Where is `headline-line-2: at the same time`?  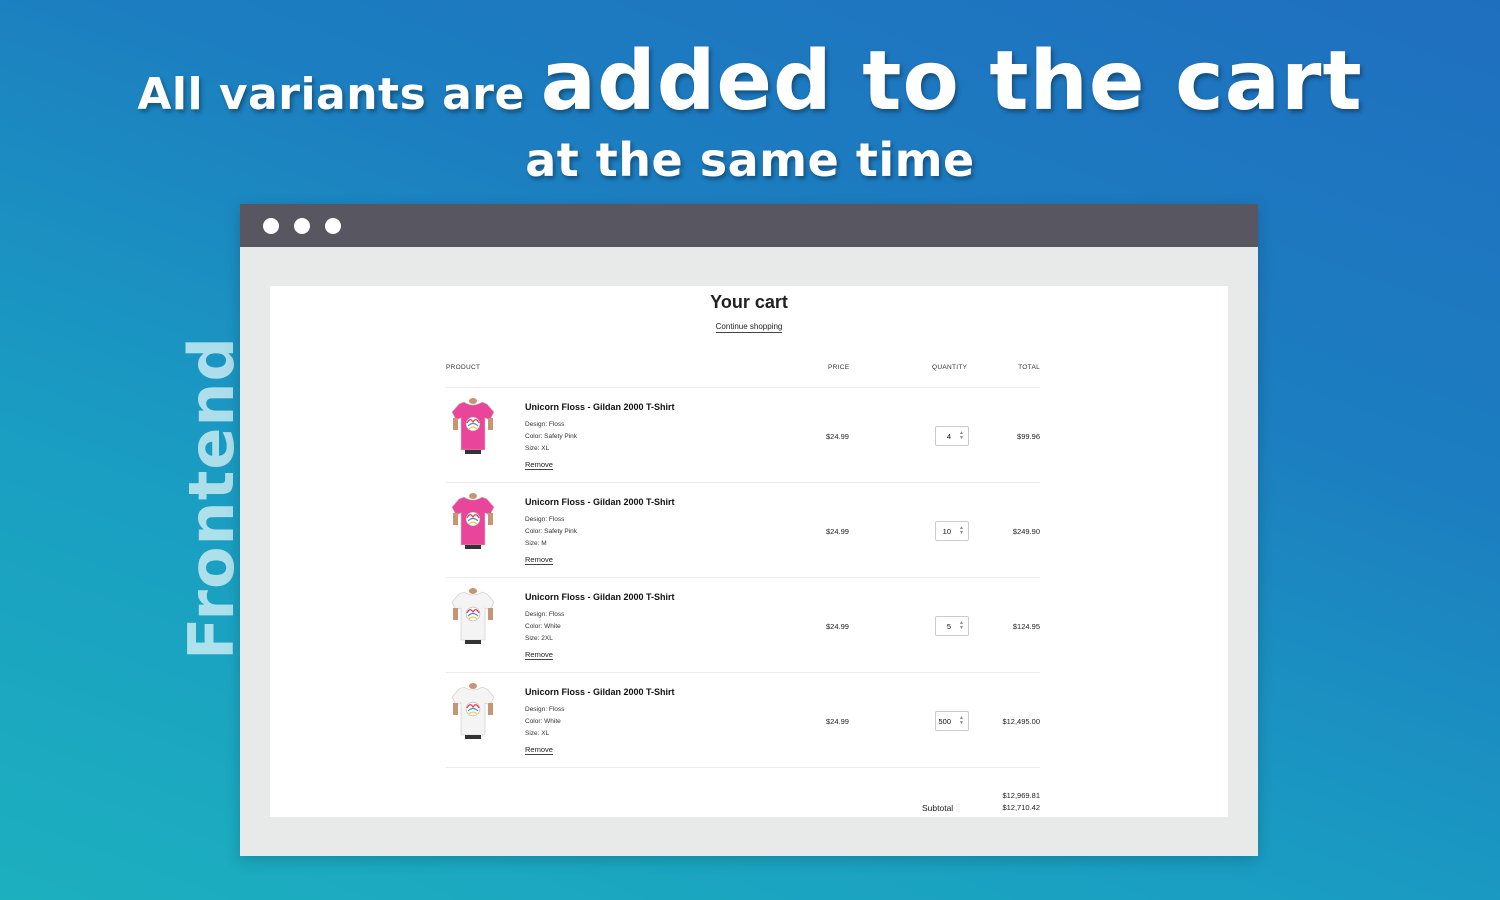 headline-line-2: at the same time is located at coordinates (750, 160).